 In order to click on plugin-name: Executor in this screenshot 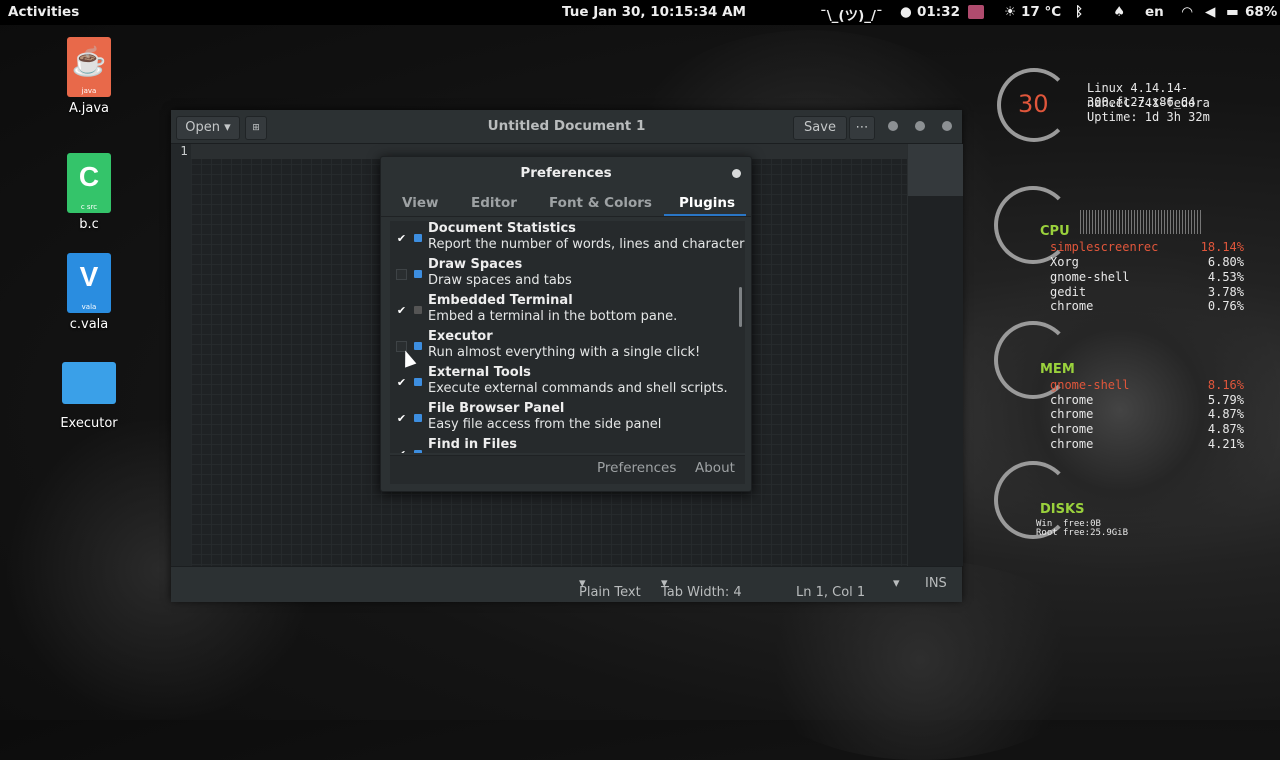, I will do `click(460, 336)`.